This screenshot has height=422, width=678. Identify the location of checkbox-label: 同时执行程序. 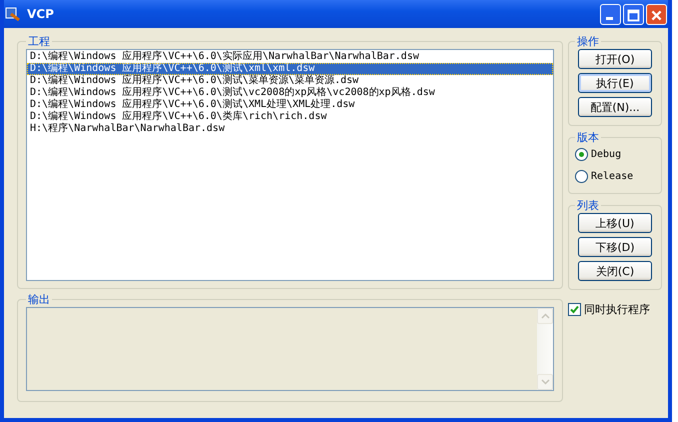
(617, 309).